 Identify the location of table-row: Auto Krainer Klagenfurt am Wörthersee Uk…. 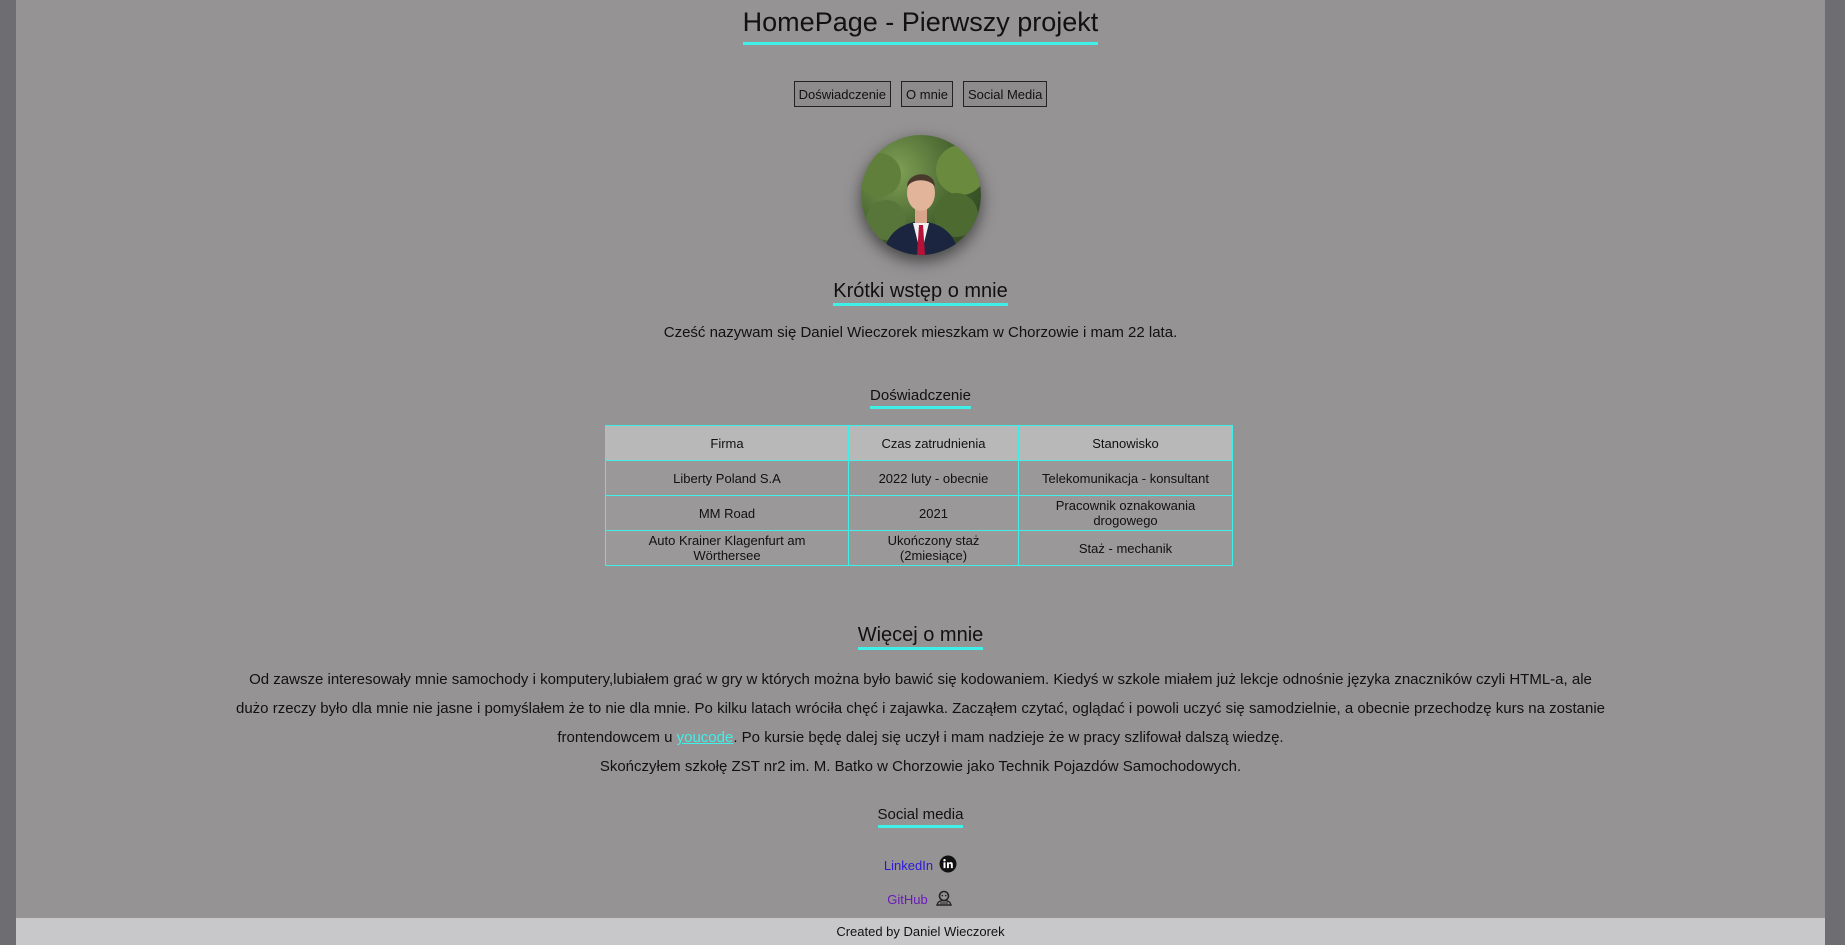
(919, 548).